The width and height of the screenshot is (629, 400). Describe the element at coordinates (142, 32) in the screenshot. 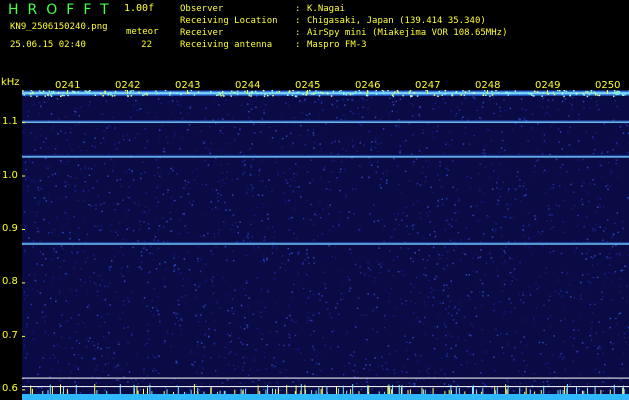

I see `meteor-count-label: meteor` at that location.